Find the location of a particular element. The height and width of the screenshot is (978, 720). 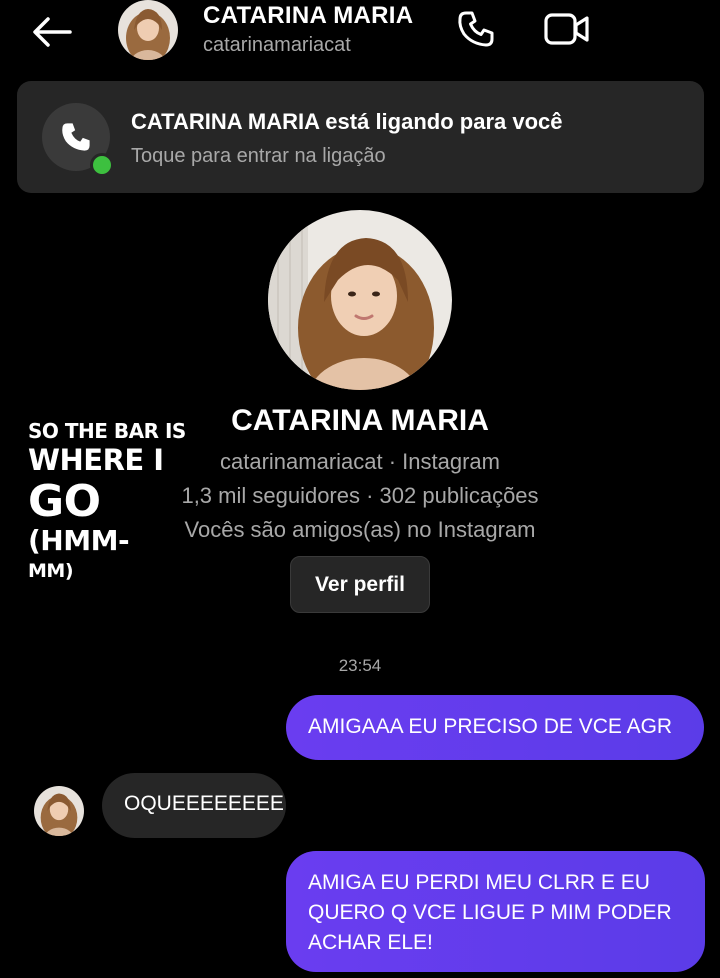

outgoing-message: AMIGAAA EU PRECISO DE VCE AGR is located at coordinates (495, 727).